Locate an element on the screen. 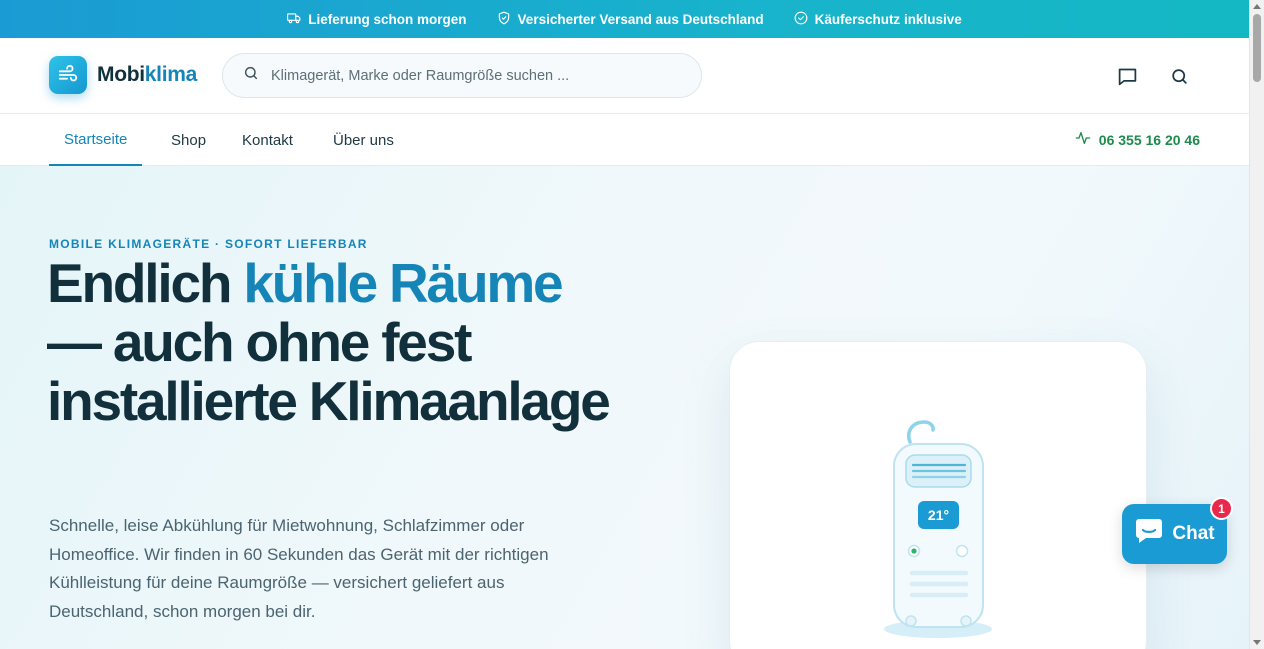  phone-number: 06 355 16 20 46 is located at coordinates (1149, 139).